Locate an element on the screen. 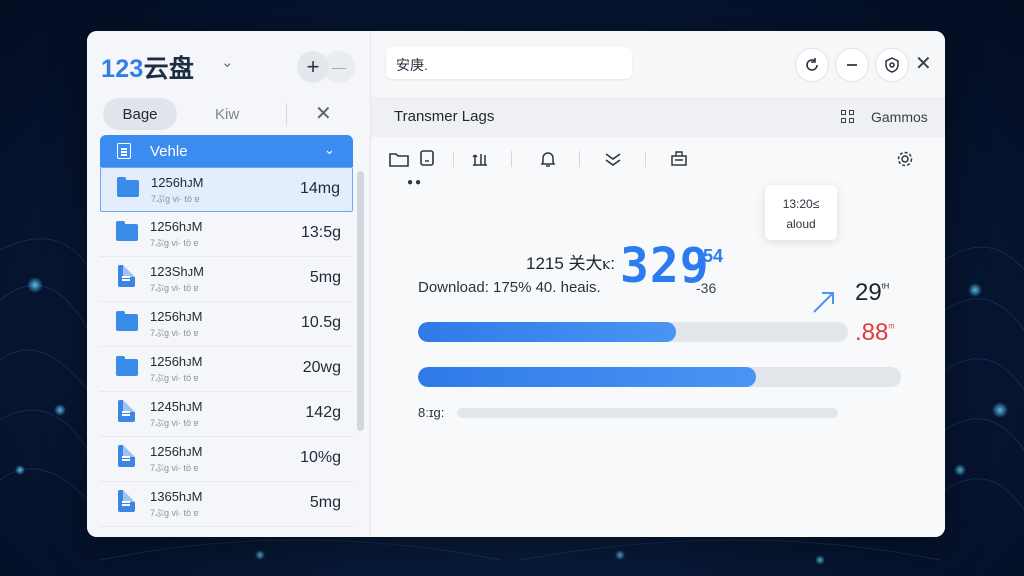 The height and width of the screenshot is (576, 1024). tooltip-line2: aloud is located at coordinates (801, 224).